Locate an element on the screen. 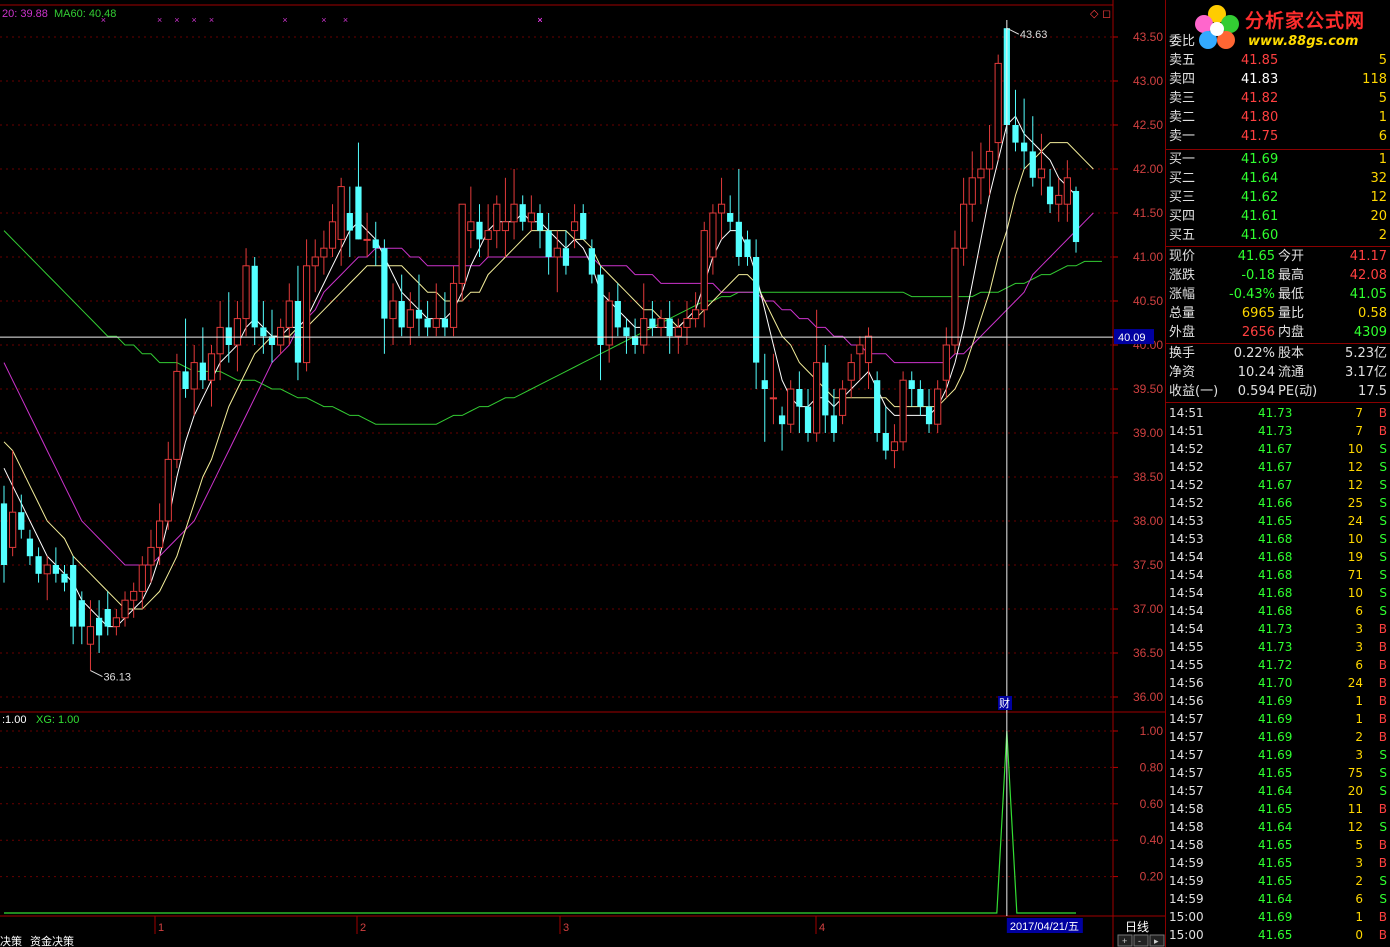  quote-label: 涨跌 is located at coordinates (1182, 275).